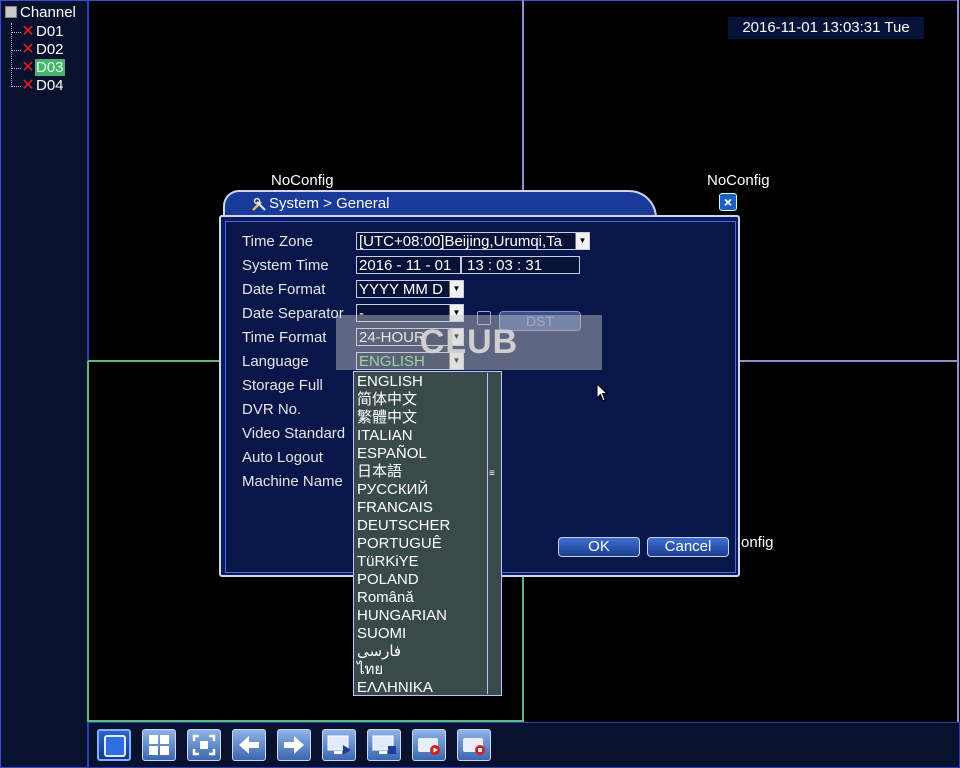 This screenshot has width=960, height=768. Describe the element at coordinates (282, 457) in the screenshot. I see `auto-logout-label: Auto Logout` at that location.